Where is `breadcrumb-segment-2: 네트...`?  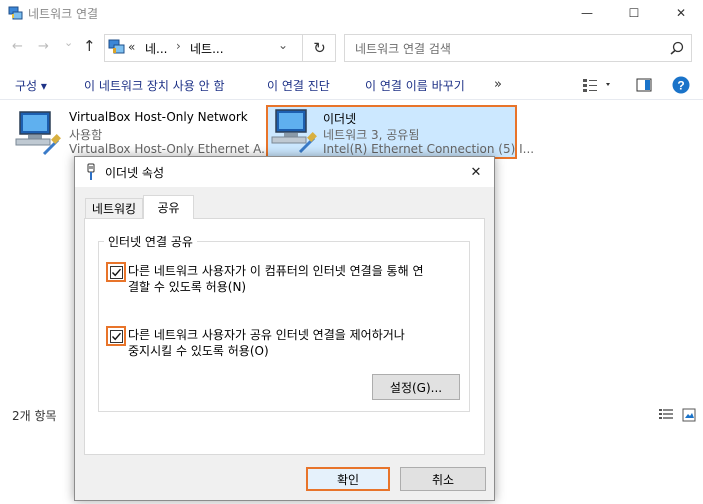 breadcrumb-segment-2: 네트... is located at coordinates (207, 48).